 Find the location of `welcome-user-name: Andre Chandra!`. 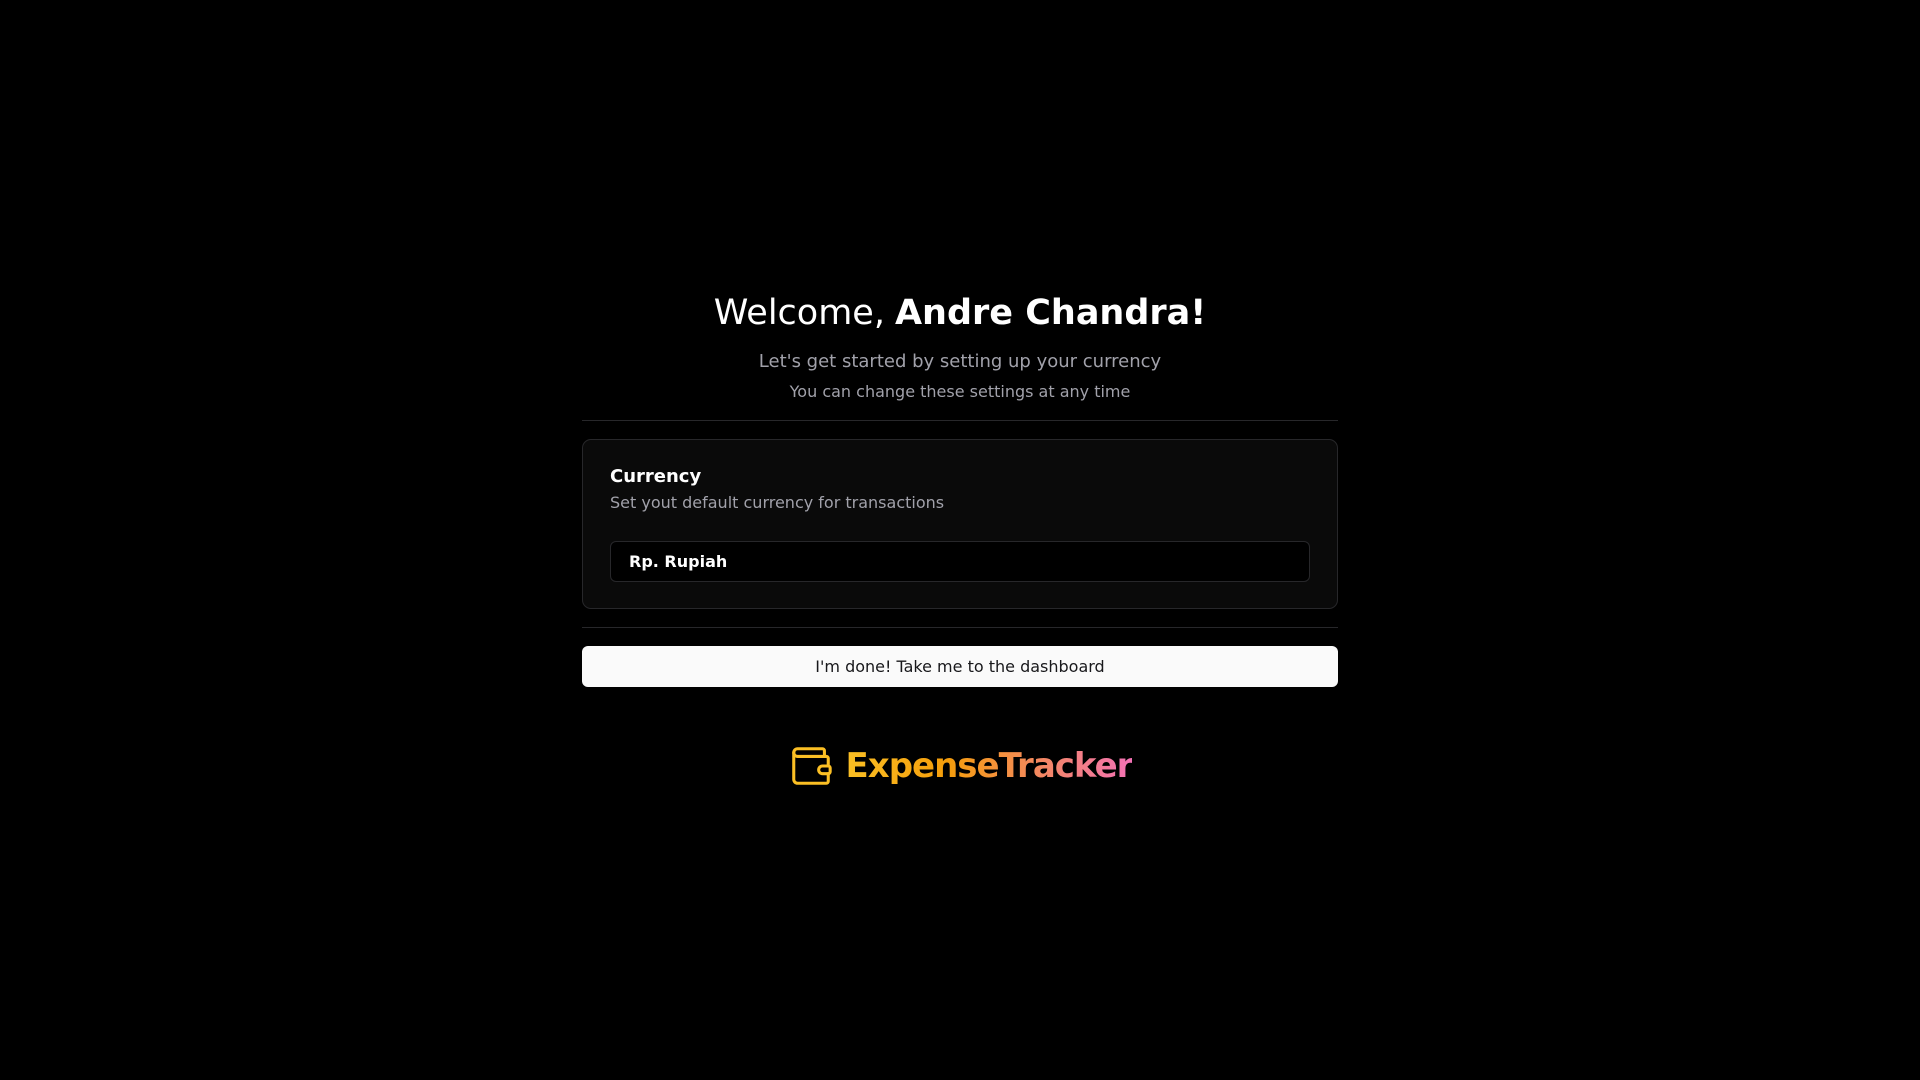

welcome-user-name: Andre Chandra! is located at coordinates (1050, 313).